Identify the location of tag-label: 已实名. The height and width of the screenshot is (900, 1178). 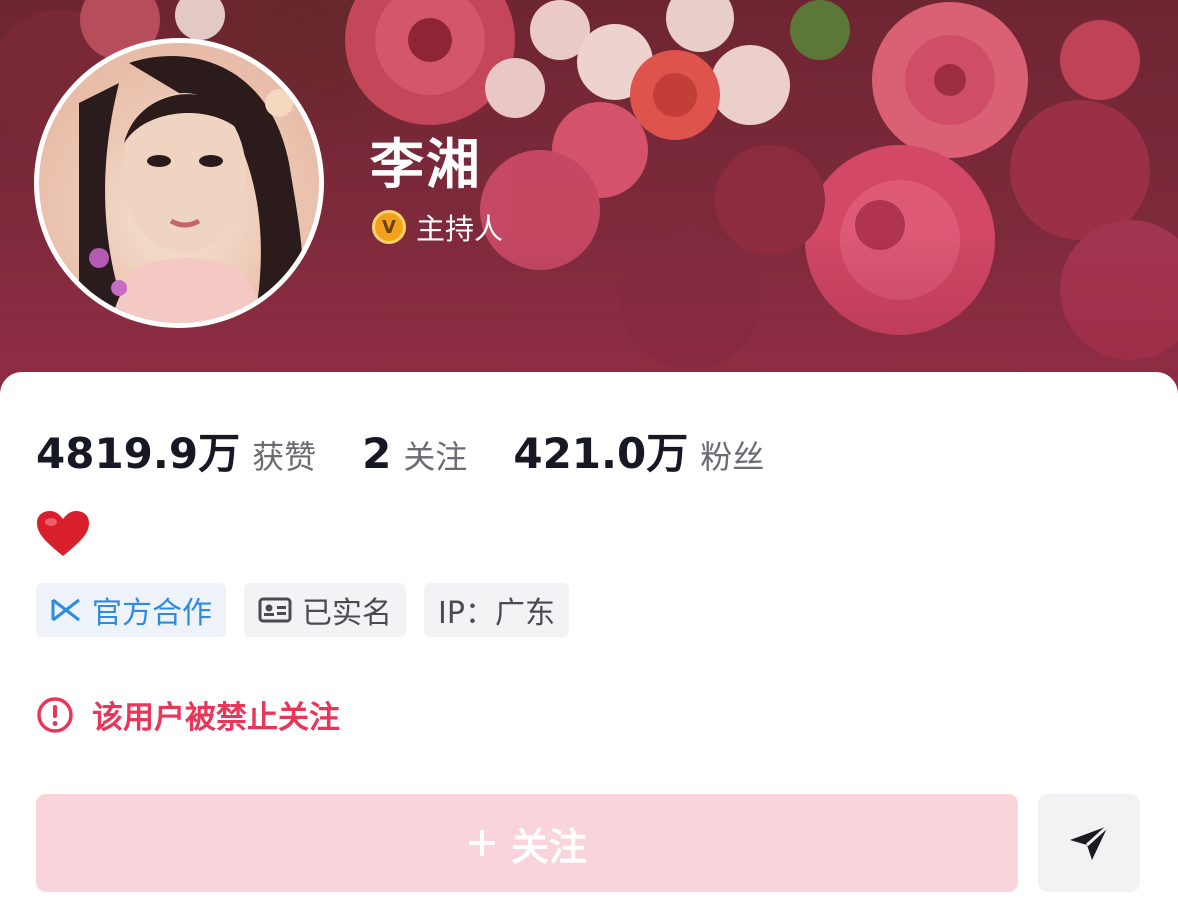
(347, 613).